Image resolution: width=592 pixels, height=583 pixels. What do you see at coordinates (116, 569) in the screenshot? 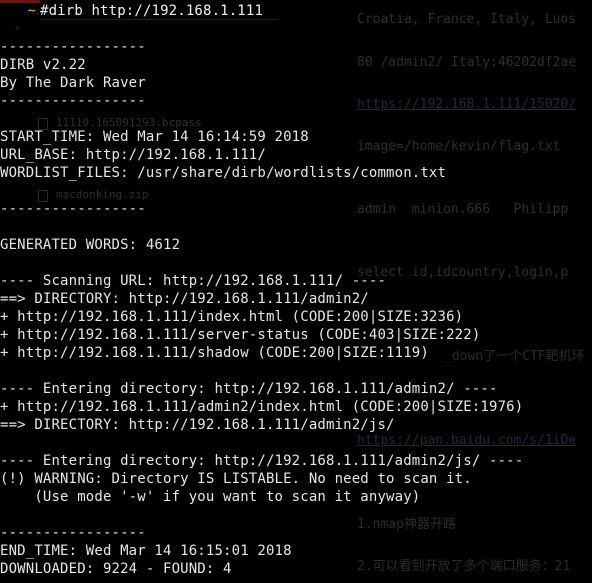
I see `output-line: DOWNLOADED: 9224 - FOUND: 4` at bounding box center [116, 569].